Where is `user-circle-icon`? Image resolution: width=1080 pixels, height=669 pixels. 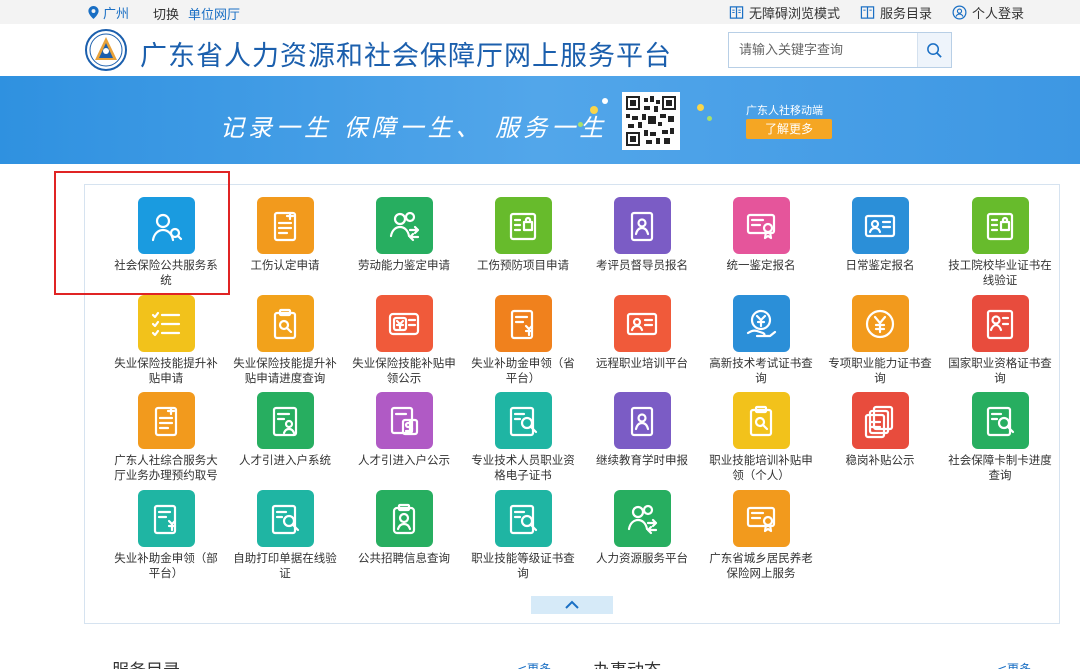
user-circle-icon is located at coordinates (959, 12).